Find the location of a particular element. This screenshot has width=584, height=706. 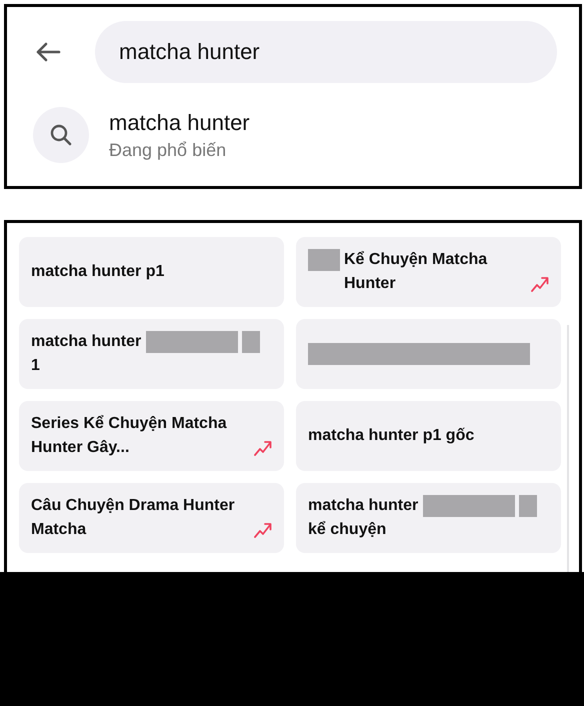

suggestion-title: matcha hunter is located at coordinates (179, 123).